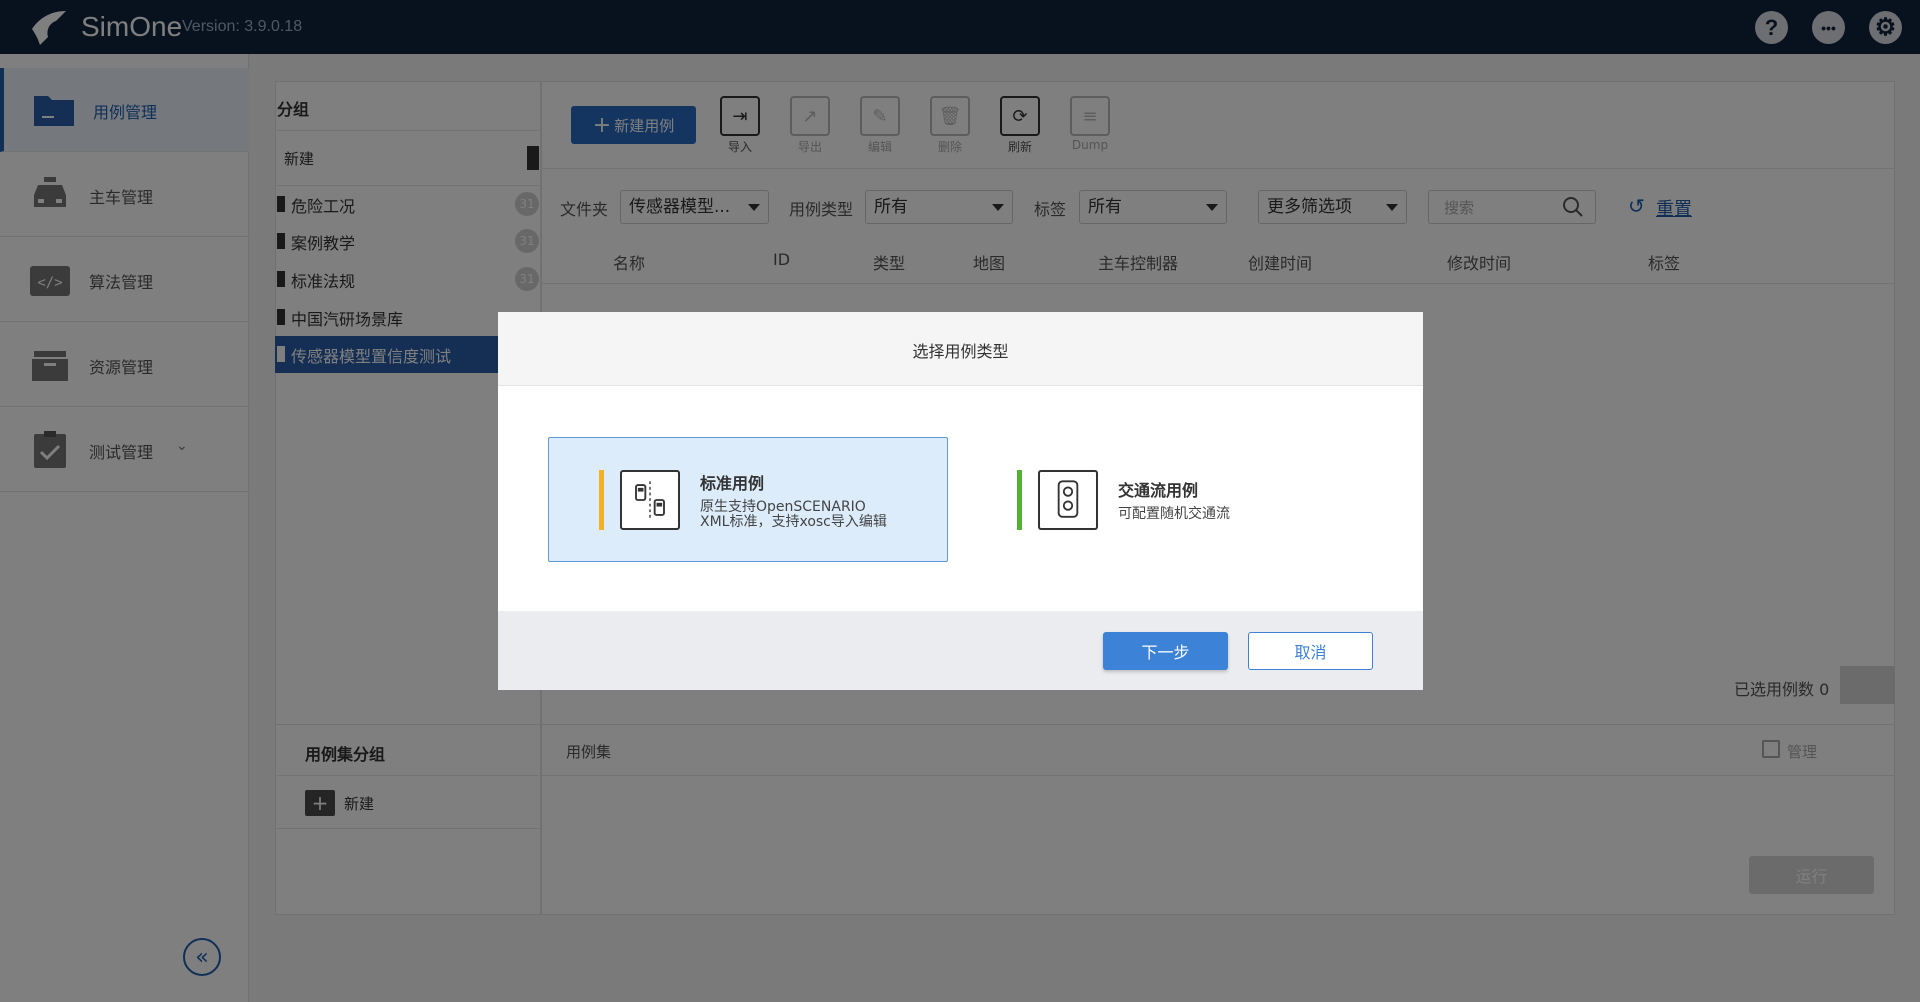 Image resolution: width=1920 pixels, height=1002 pixels. I want to click on next-button: 下一步, so click(1165, 651).